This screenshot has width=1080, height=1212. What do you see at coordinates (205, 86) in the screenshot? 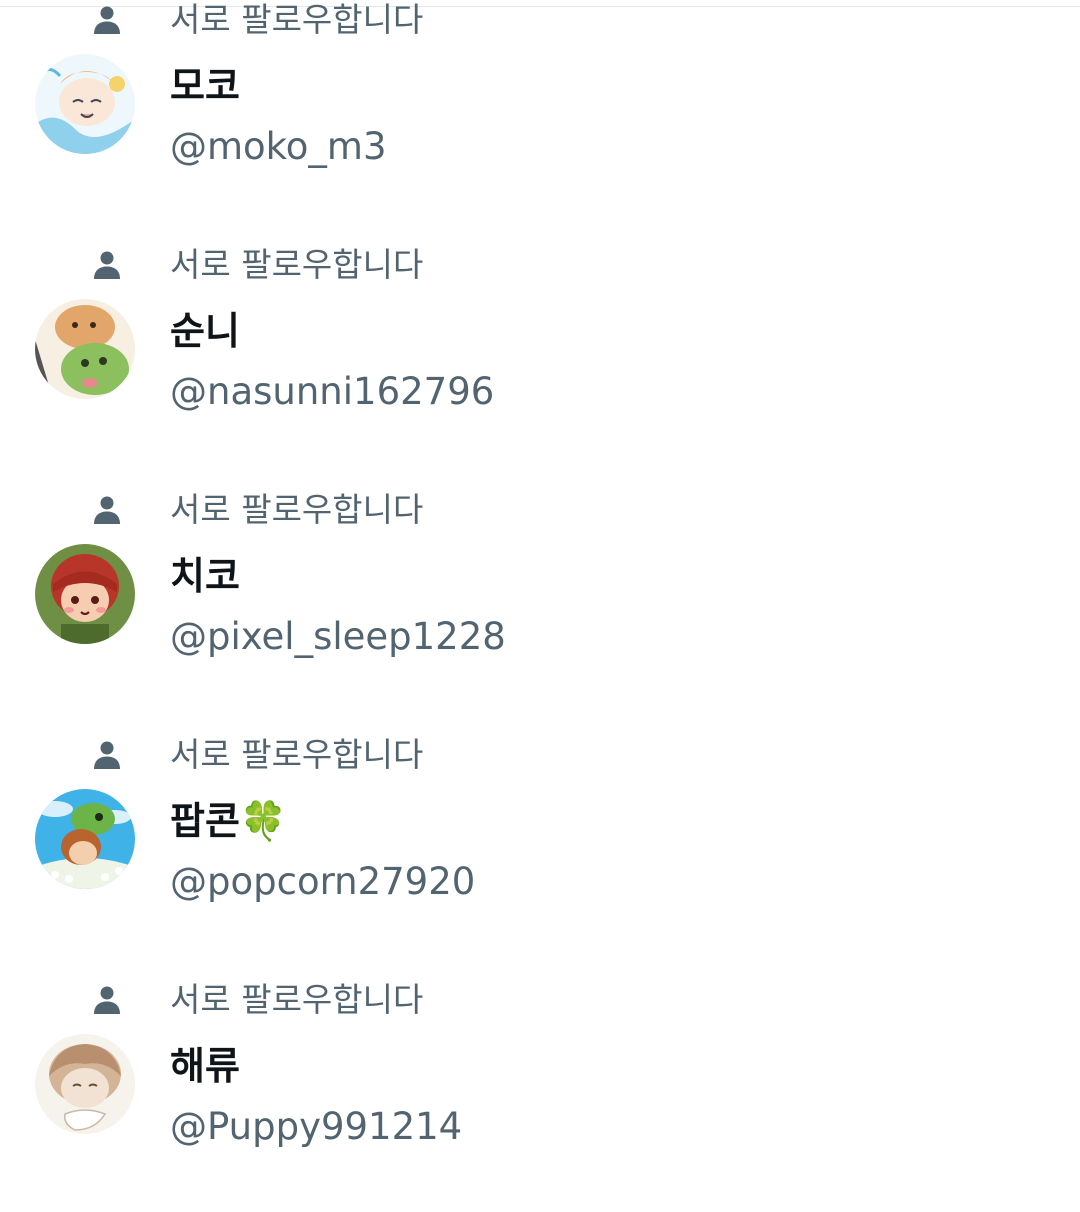
I see `display-name: 모코` at bounding box center [205, 86].